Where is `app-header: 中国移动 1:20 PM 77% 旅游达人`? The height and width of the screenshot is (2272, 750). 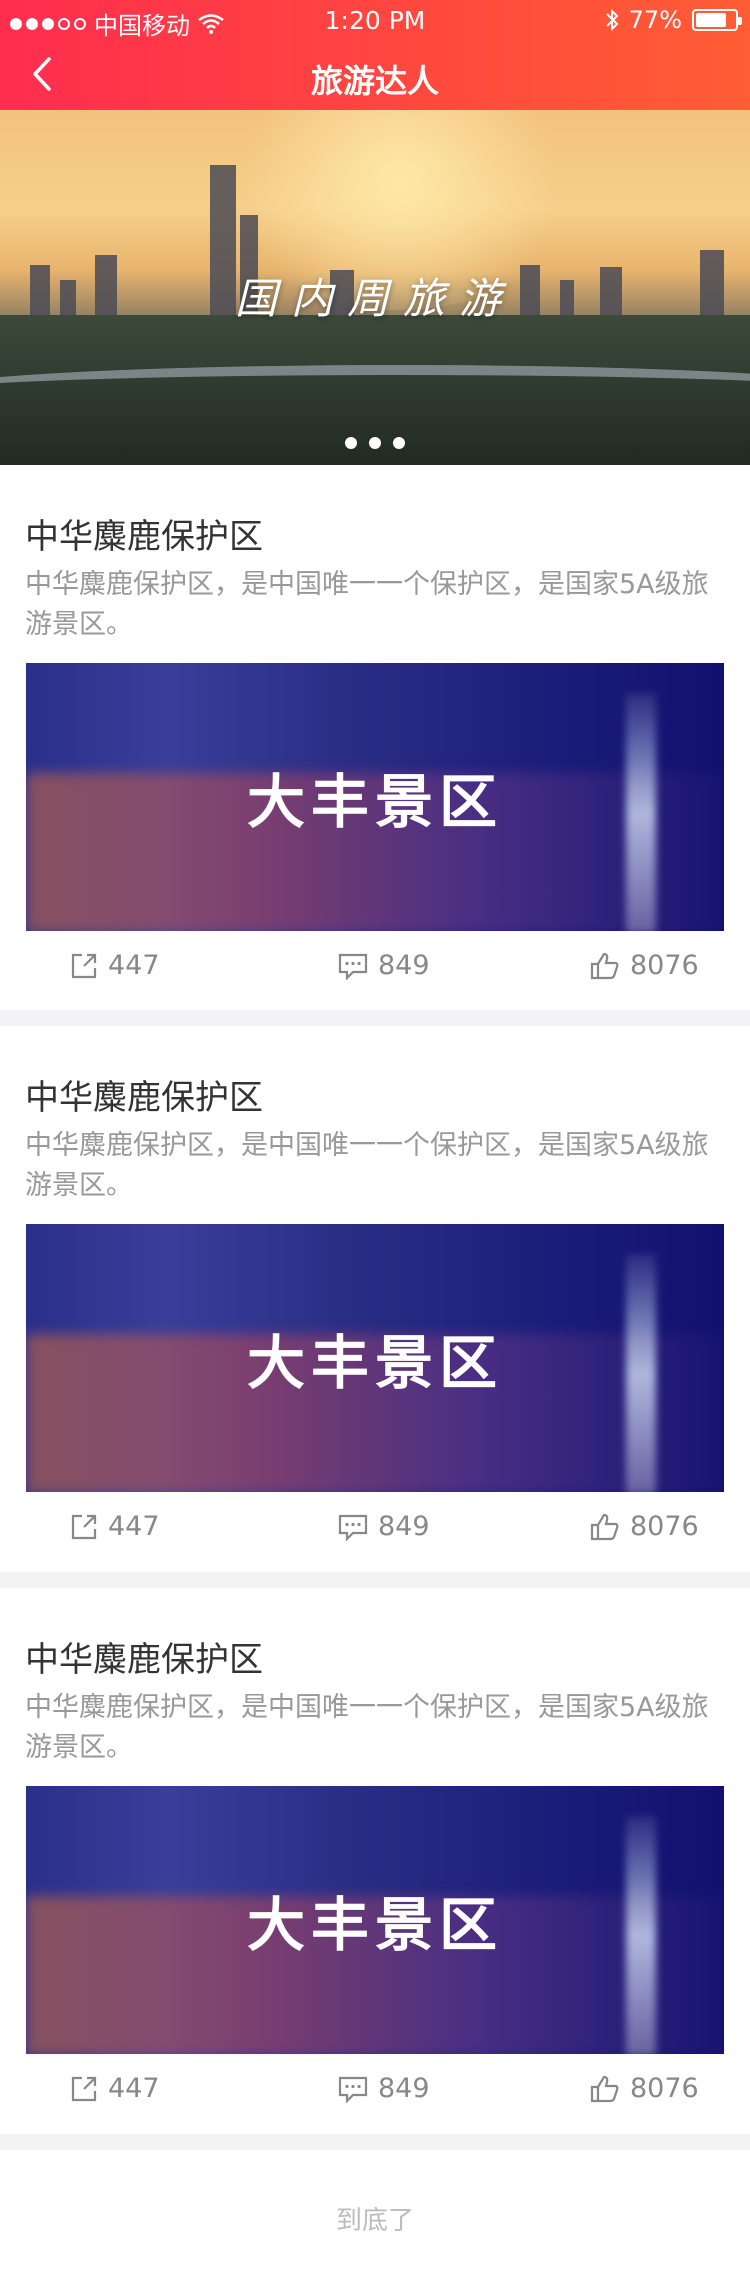
app-header: 中国移动 1:20 PM 77% 旅游达人 is located at coordinates (375, 55).